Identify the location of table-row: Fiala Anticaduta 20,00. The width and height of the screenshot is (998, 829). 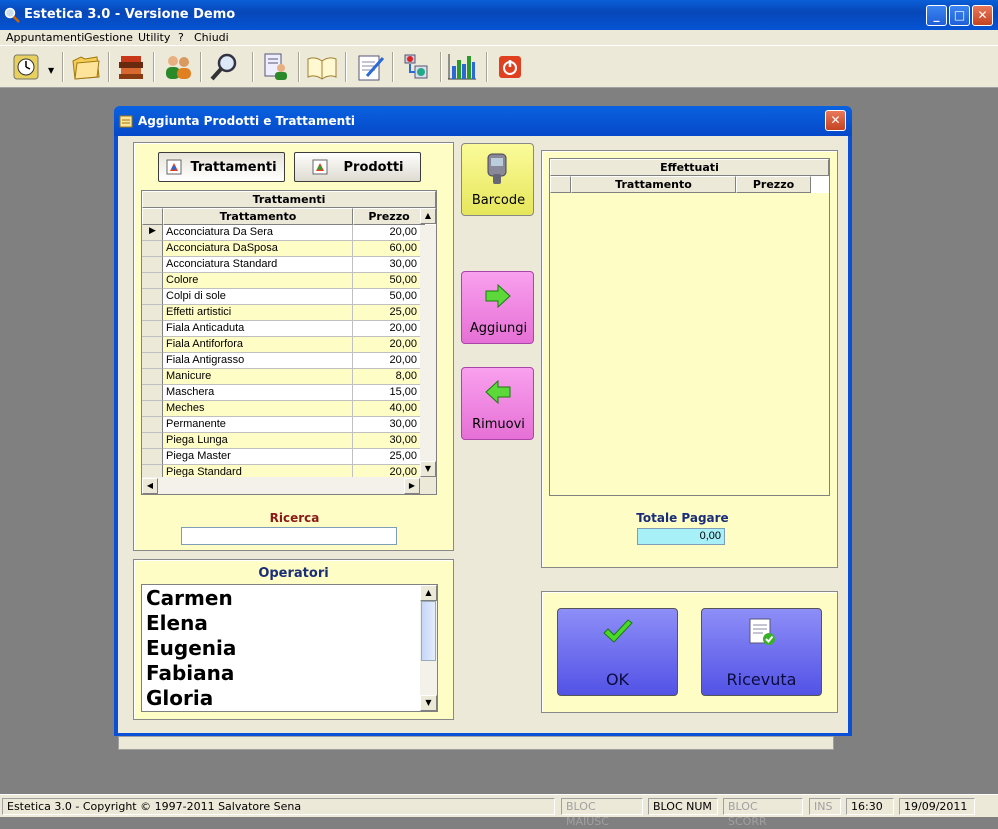
(281, 329).